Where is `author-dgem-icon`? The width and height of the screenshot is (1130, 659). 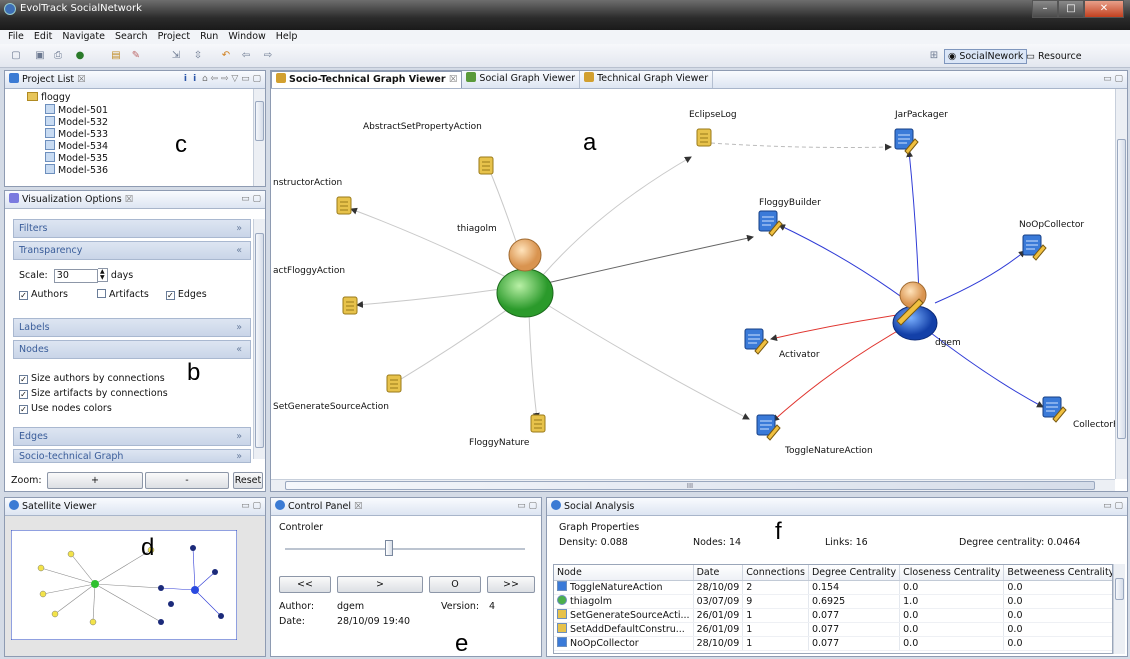
author-dgem-icon is located at coordinates (915, 311).